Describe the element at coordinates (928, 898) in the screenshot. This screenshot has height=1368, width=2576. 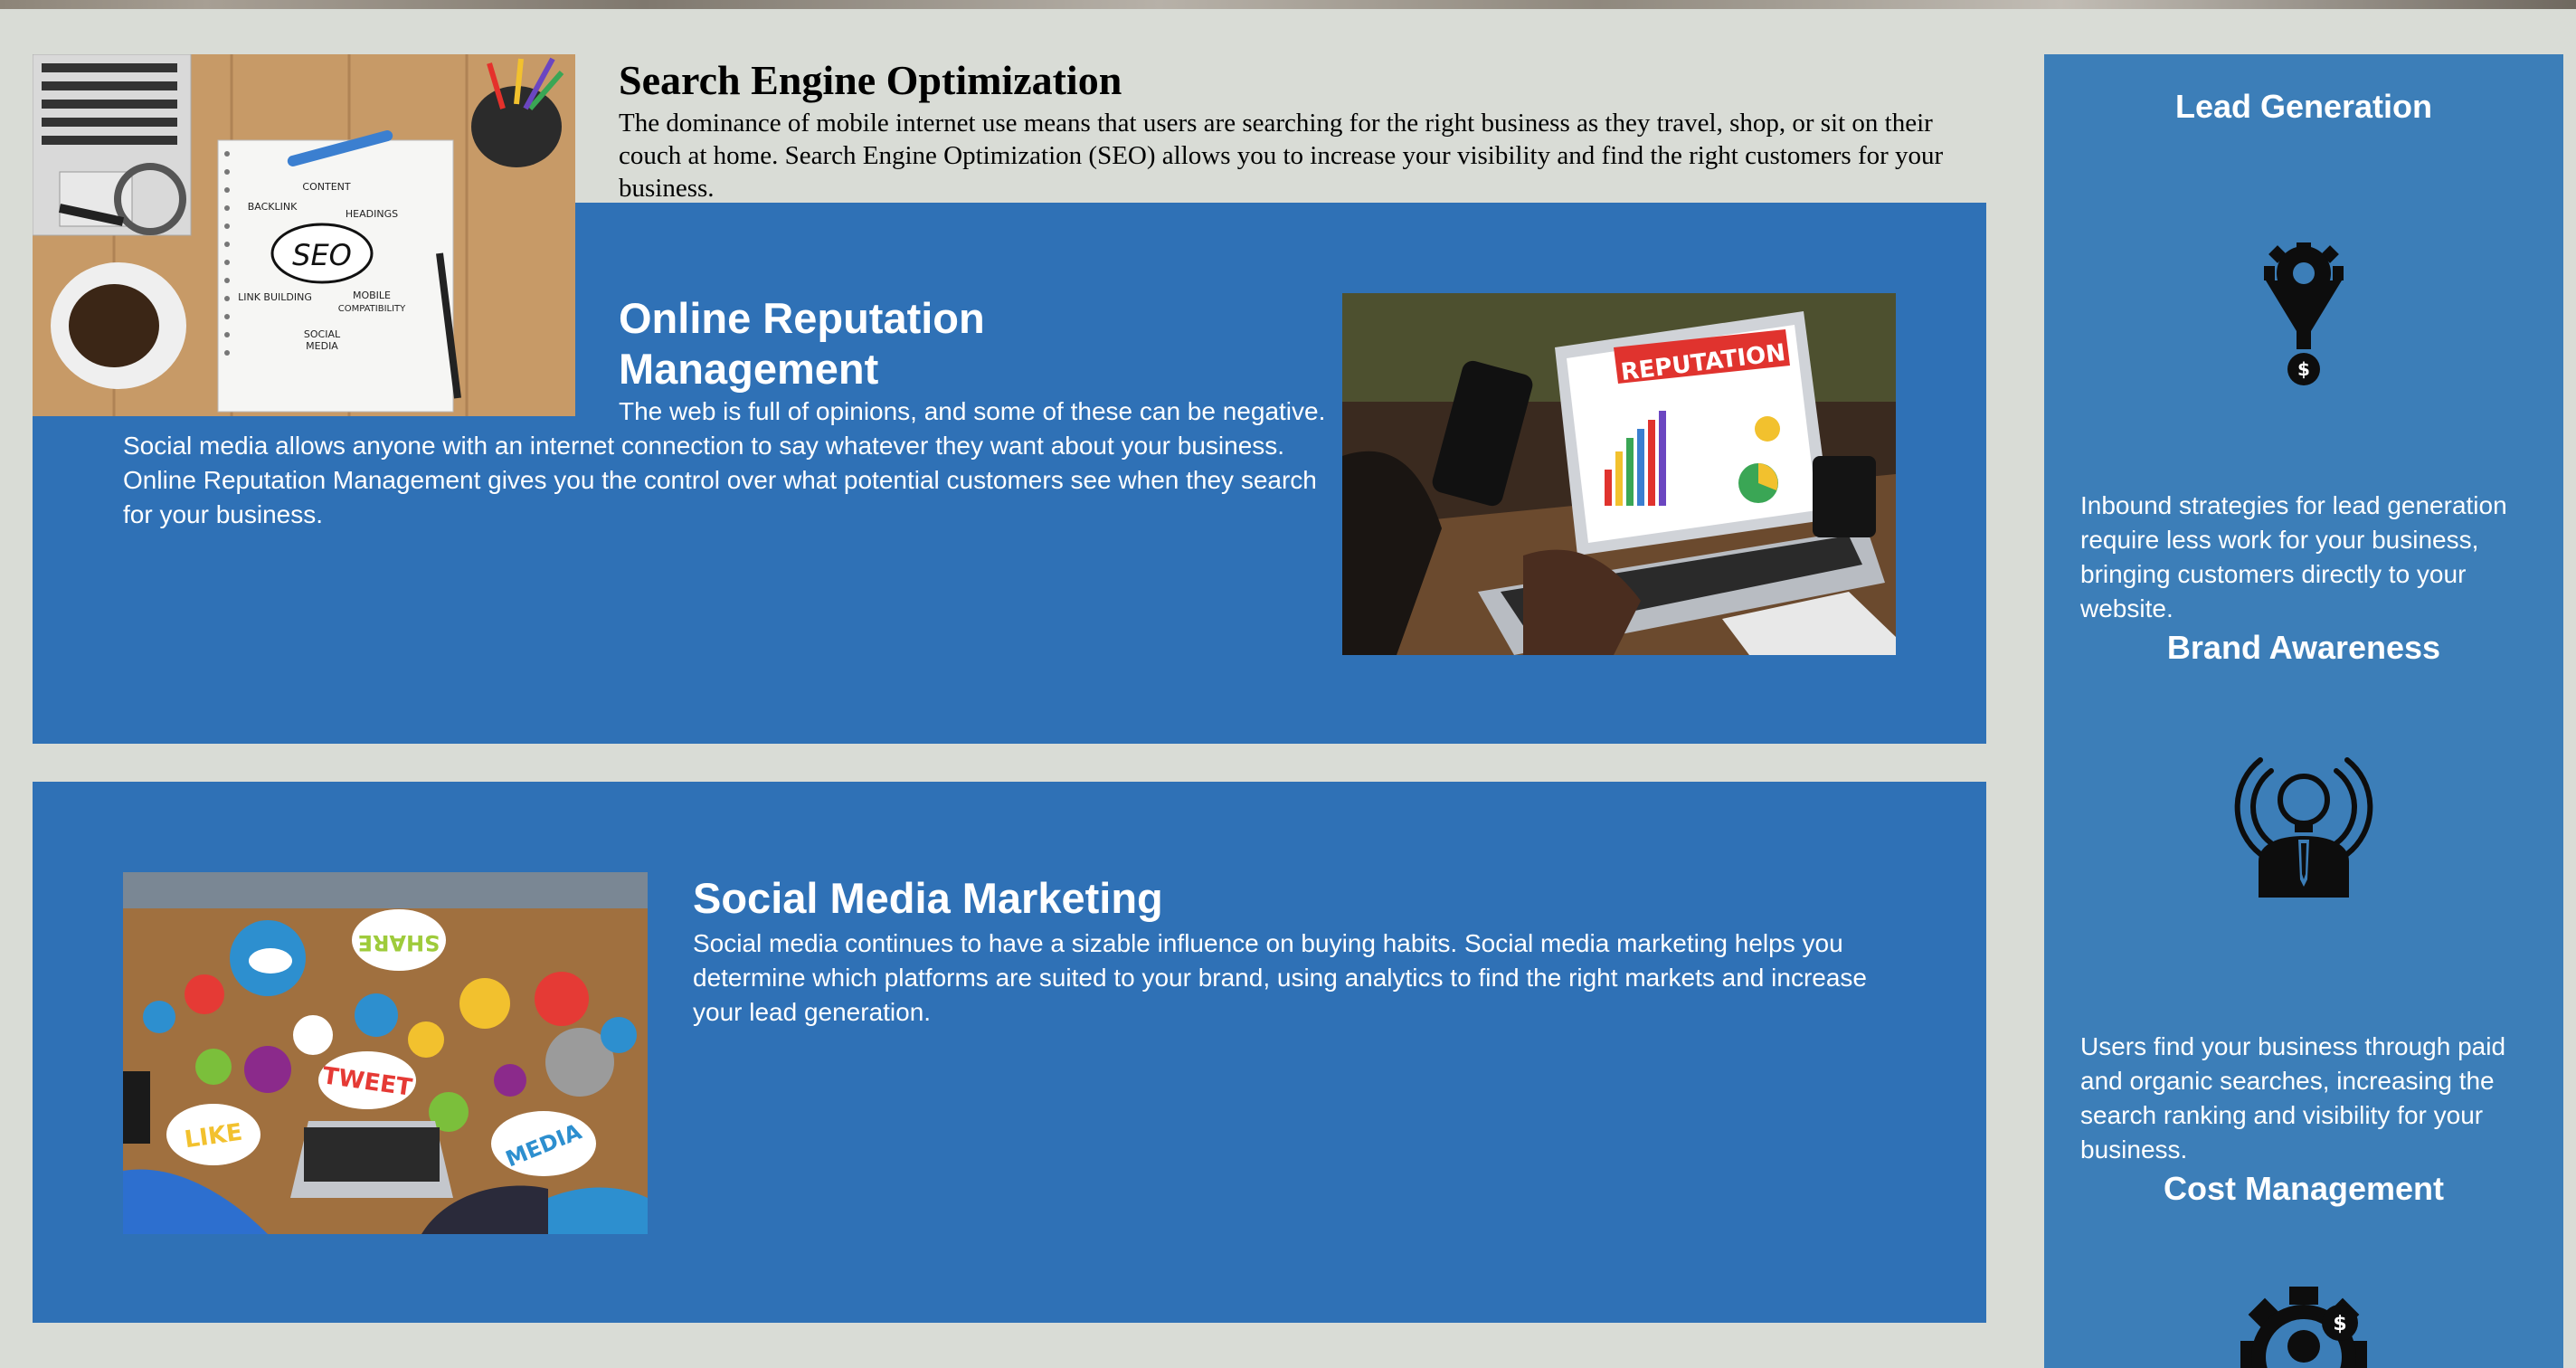
I see `smm-title: Social Media Marketing` at that location.